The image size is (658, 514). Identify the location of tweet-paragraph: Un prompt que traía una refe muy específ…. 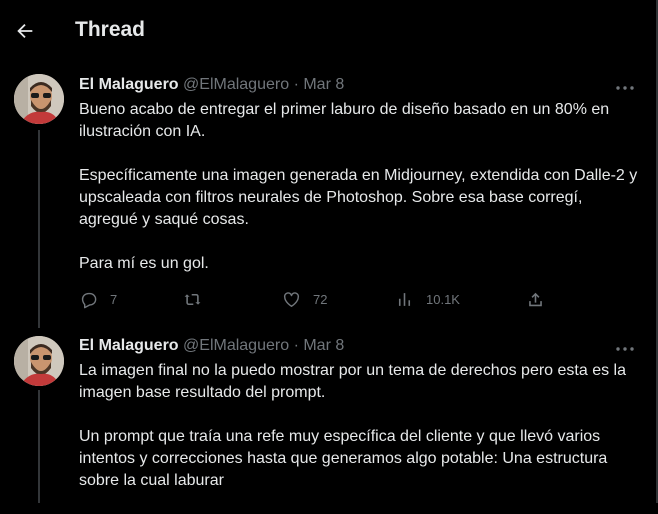
(343, 458).